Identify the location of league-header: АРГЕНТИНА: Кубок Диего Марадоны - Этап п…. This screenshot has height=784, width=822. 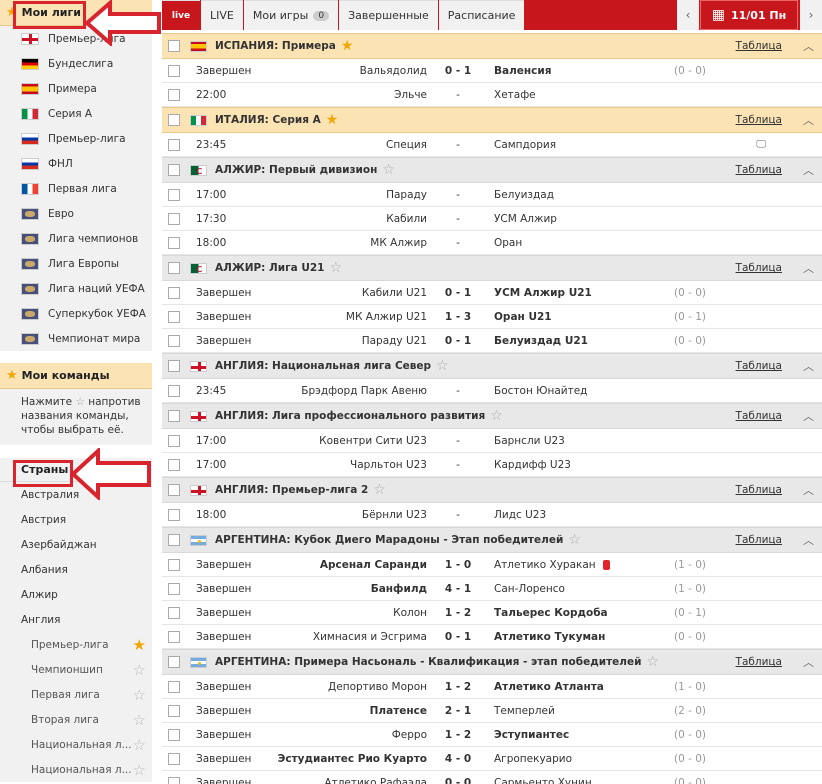
(492, 540).